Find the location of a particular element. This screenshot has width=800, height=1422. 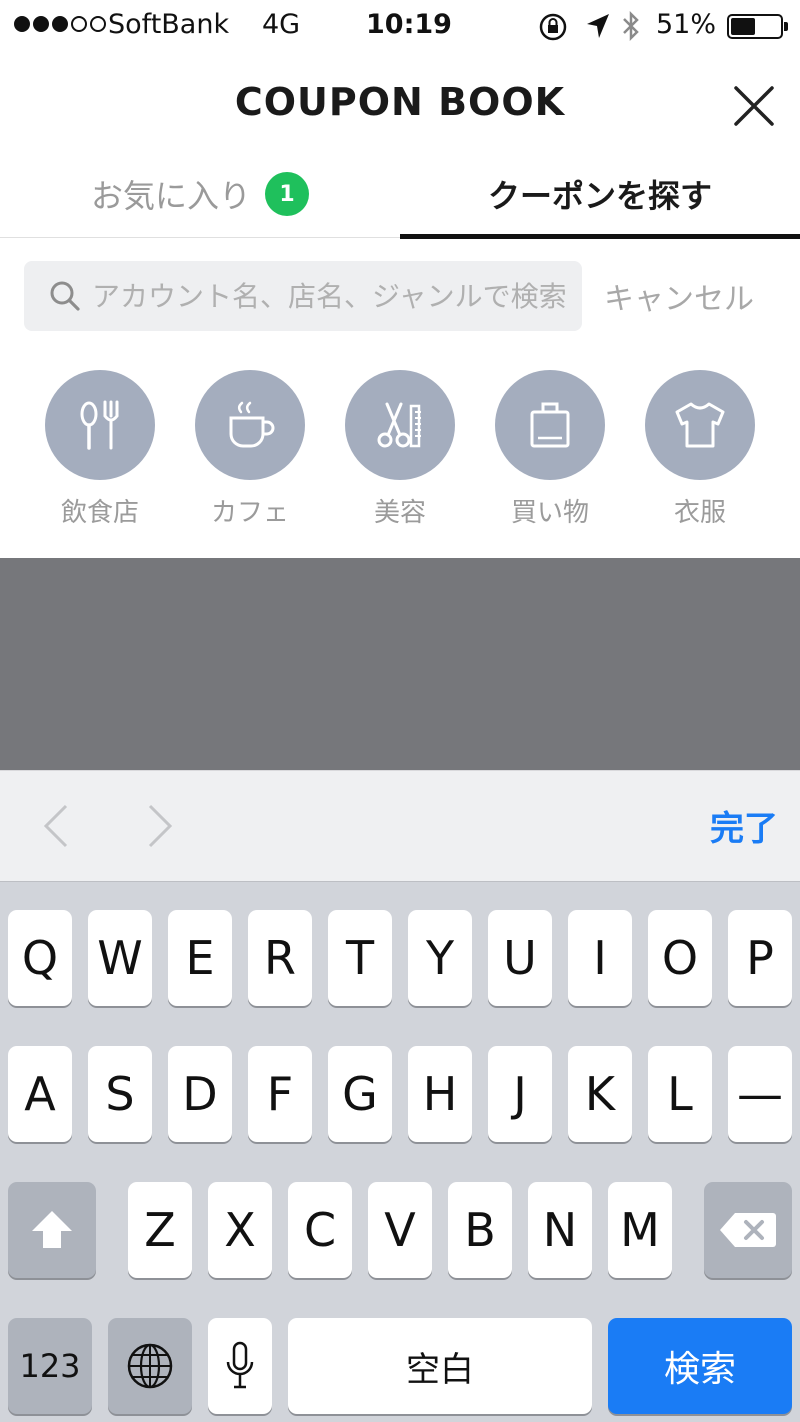

battery-icon is located at coordinates (757, 26).